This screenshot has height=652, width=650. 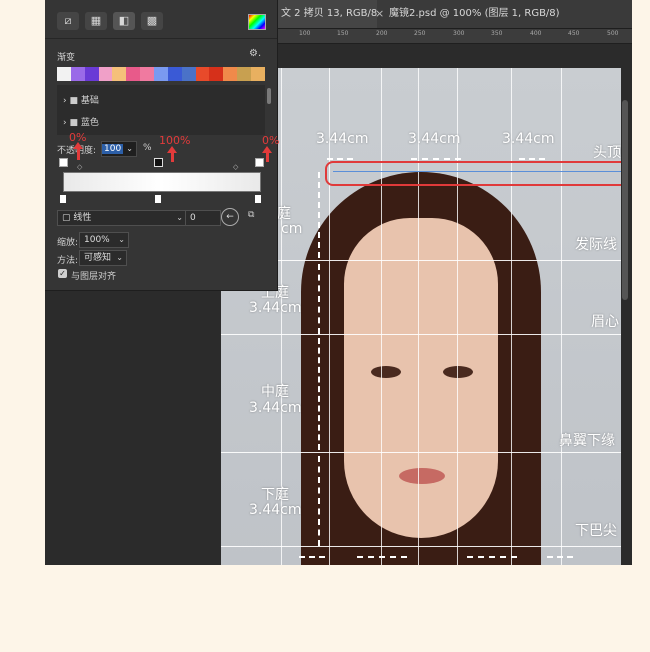 What do you see at coordinates (587, 441) in the screenshot?
I see `label-biyixia: 鼻翼下缘` at bounding box center [587, 441].